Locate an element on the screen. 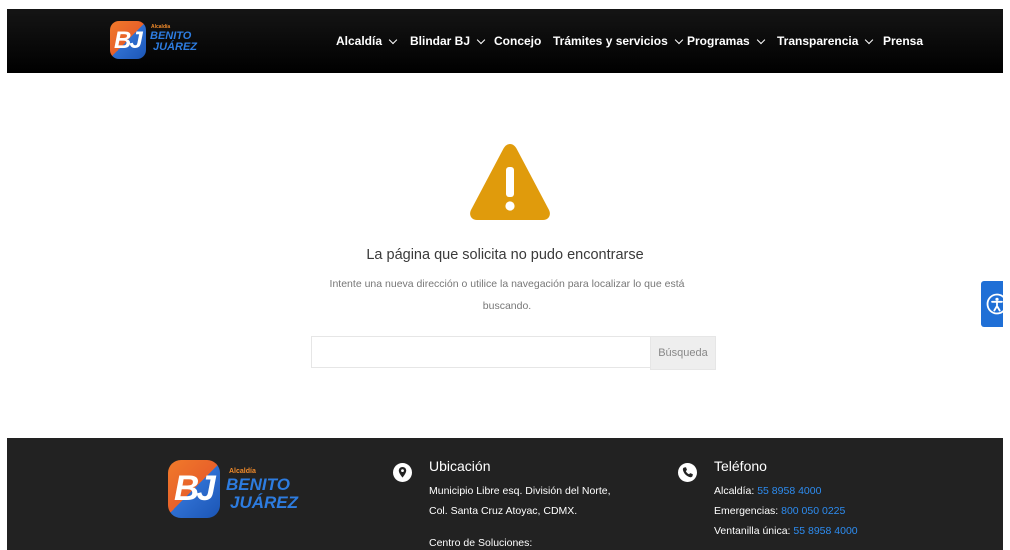  nav-item-label: Prensa is located at coordinates (903, 41).